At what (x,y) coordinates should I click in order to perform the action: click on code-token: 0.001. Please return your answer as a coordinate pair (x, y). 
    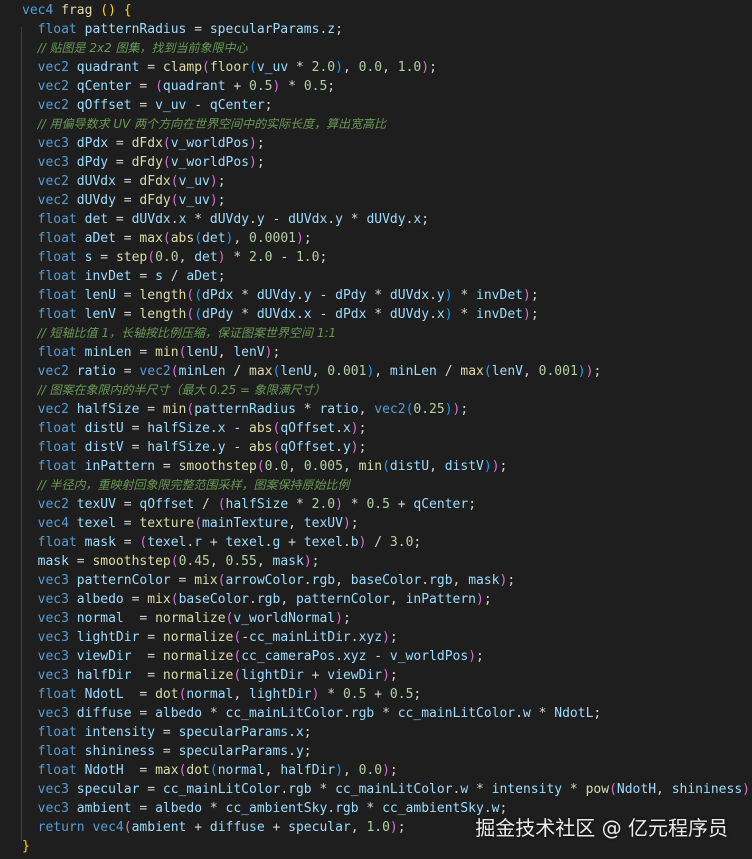
    Looking at the image, I should click on (558, 371).